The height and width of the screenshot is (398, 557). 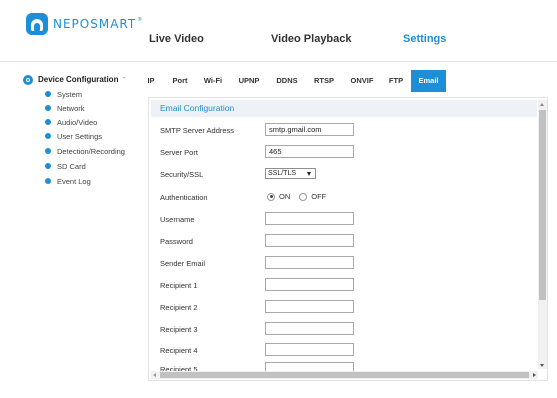 What do you see at coordinates (309, 328) in the screenshot?
I see `recipient-3-input` at bounding box center [309, 328].